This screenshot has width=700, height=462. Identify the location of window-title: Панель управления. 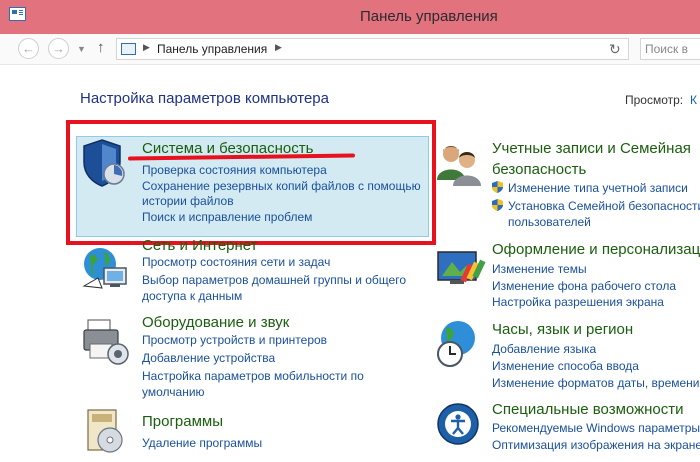
(429, 16).